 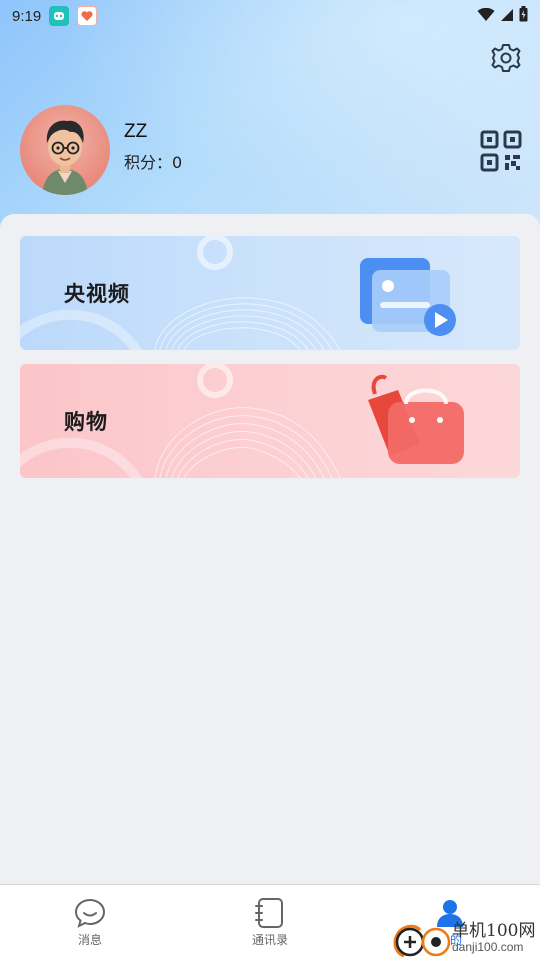 What do you see at coordinates (97, 294) in the screenshot?
I see `video-card-title: 央视频` at bounding box center [97, 294].